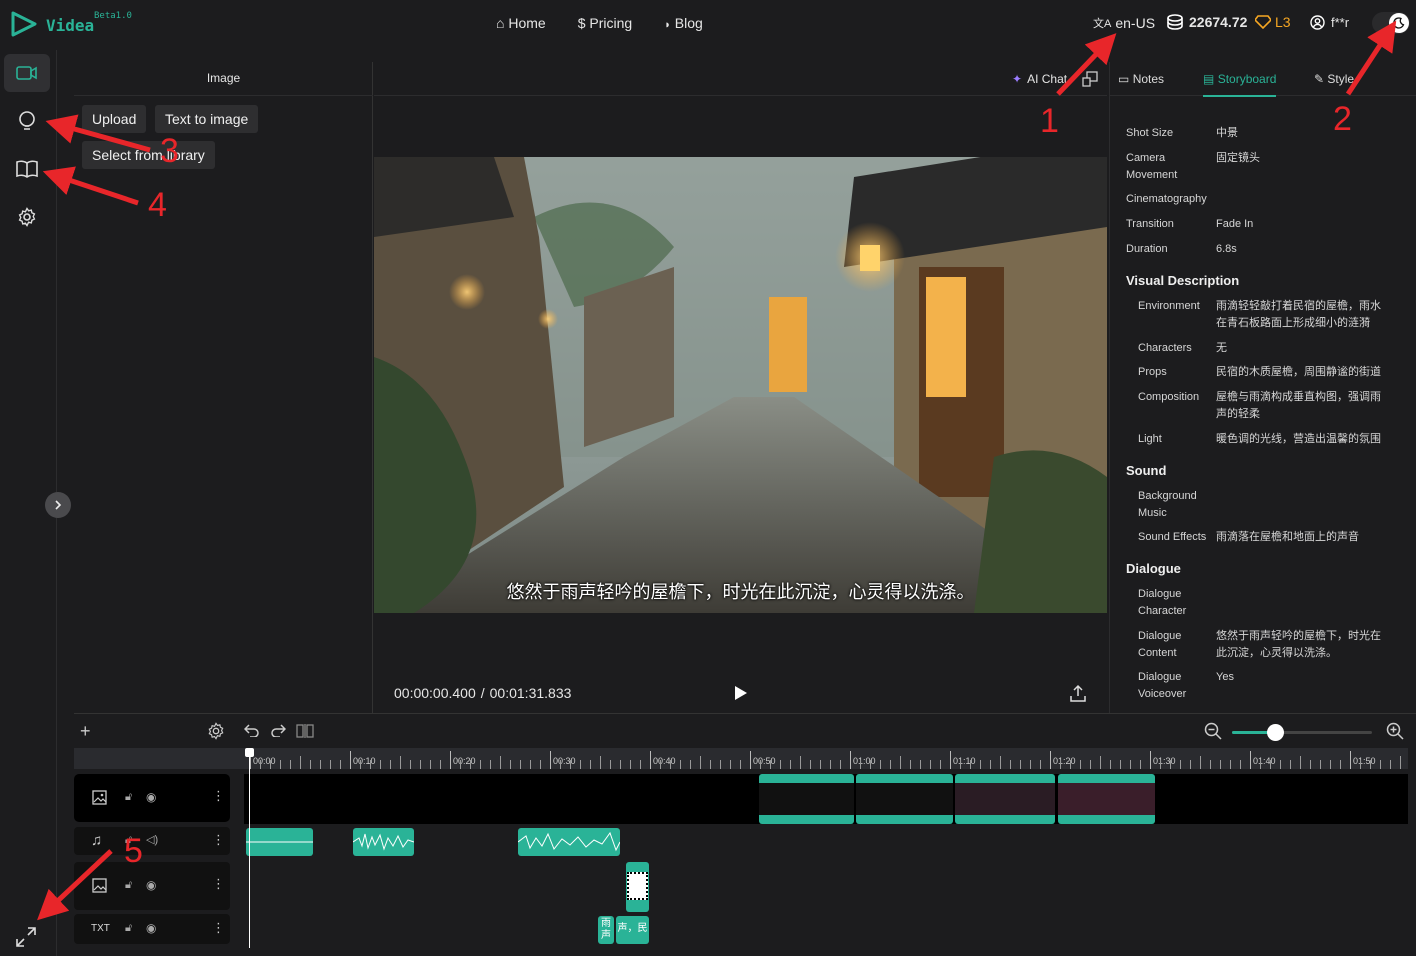  I want to click on rail-settings-button, so click(27, 217).